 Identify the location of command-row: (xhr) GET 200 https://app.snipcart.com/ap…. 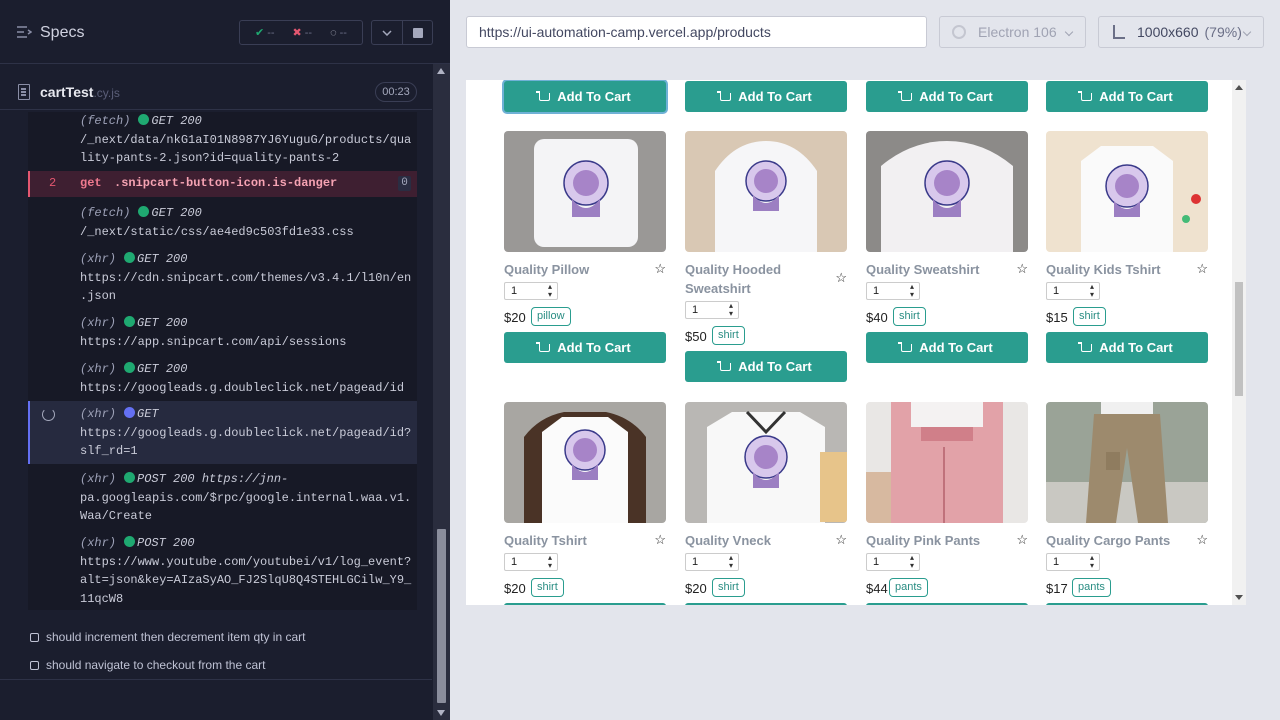
(222, 332).